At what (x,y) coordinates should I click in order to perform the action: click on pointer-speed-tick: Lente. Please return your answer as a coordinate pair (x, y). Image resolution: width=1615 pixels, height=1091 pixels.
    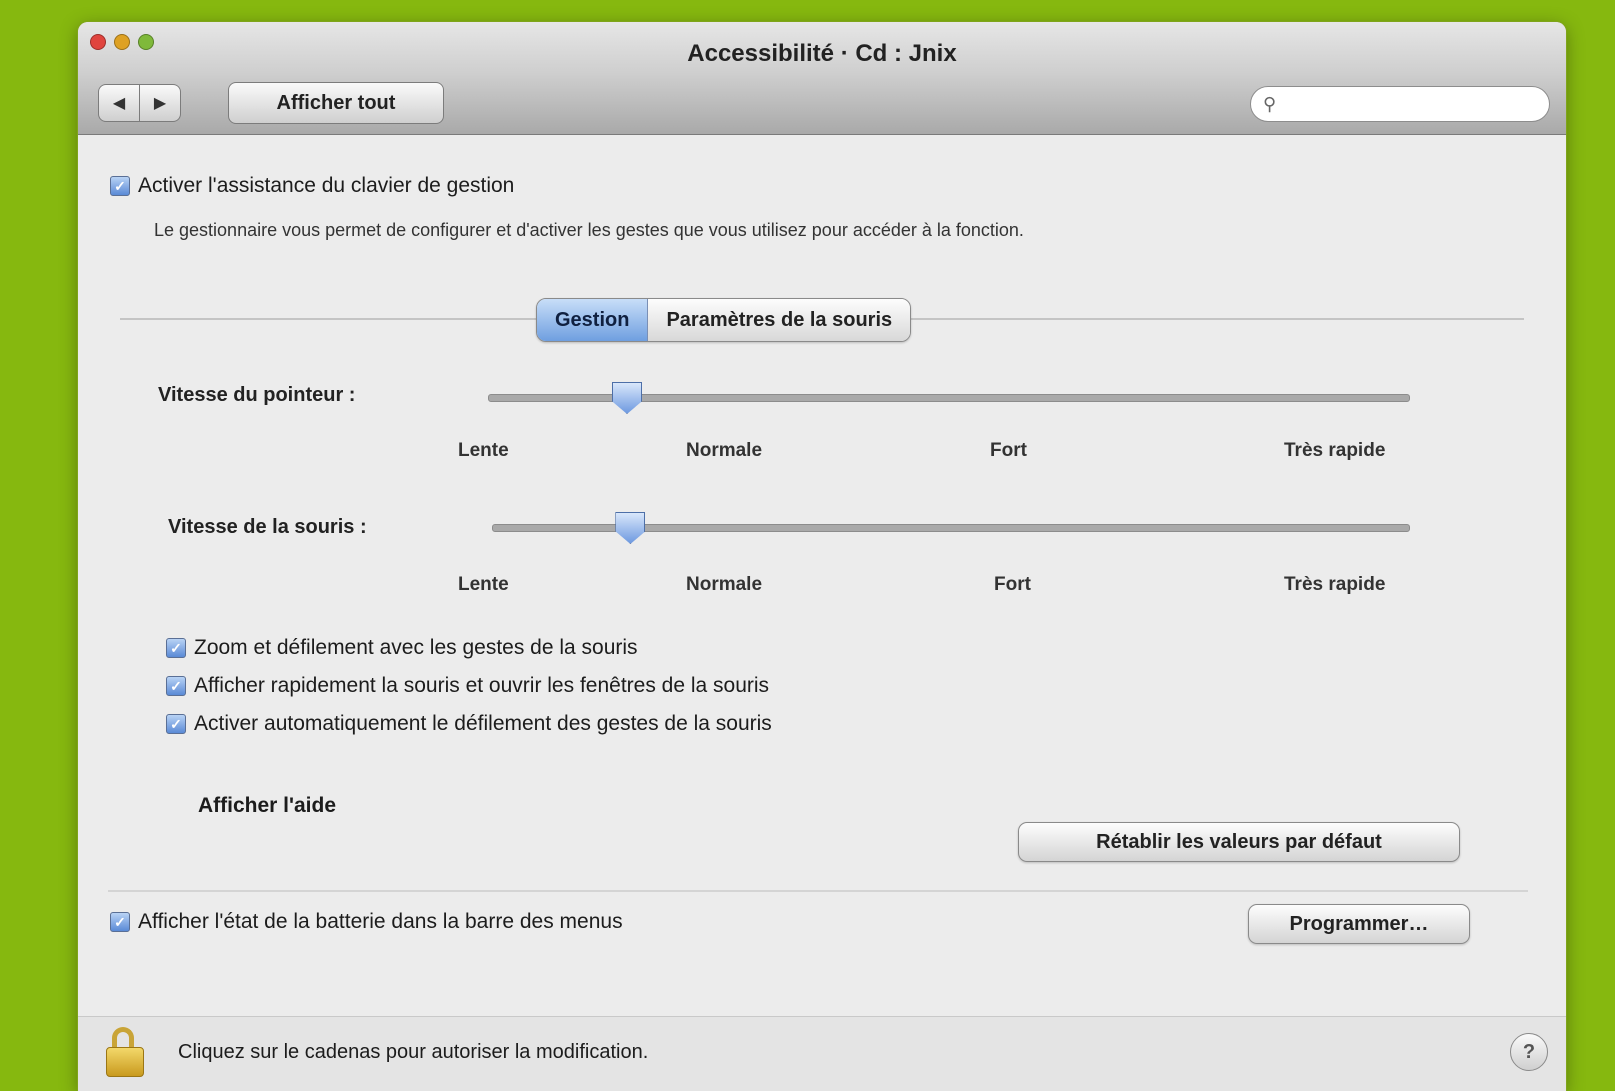
    Looking at the image, I should click on (483, 450).